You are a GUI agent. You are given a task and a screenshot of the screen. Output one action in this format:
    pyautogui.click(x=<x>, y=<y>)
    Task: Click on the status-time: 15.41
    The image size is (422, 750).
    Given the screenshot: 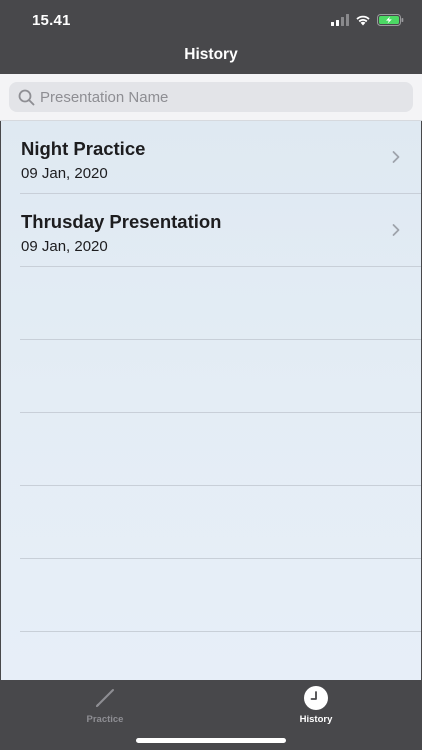 What is the action you would take?
    pyautogui.click(x=51, y=20)
    